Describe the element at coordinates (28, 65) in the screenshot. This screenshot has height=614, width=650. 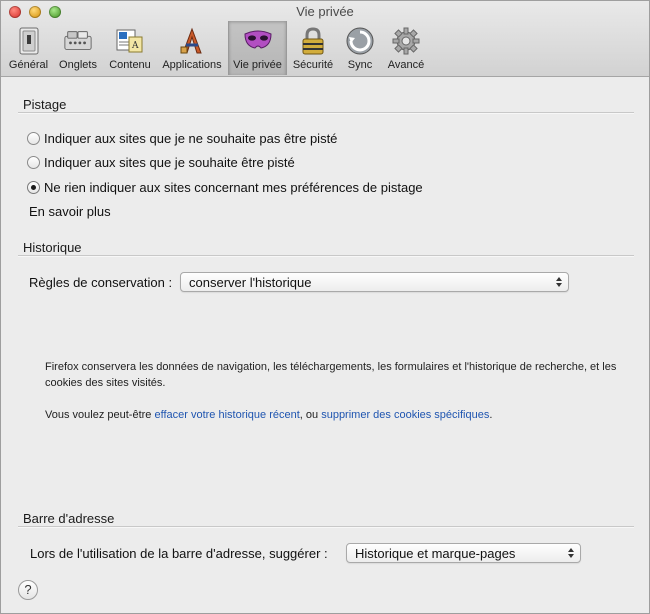
I see `tab-general-label: Général` at that location.